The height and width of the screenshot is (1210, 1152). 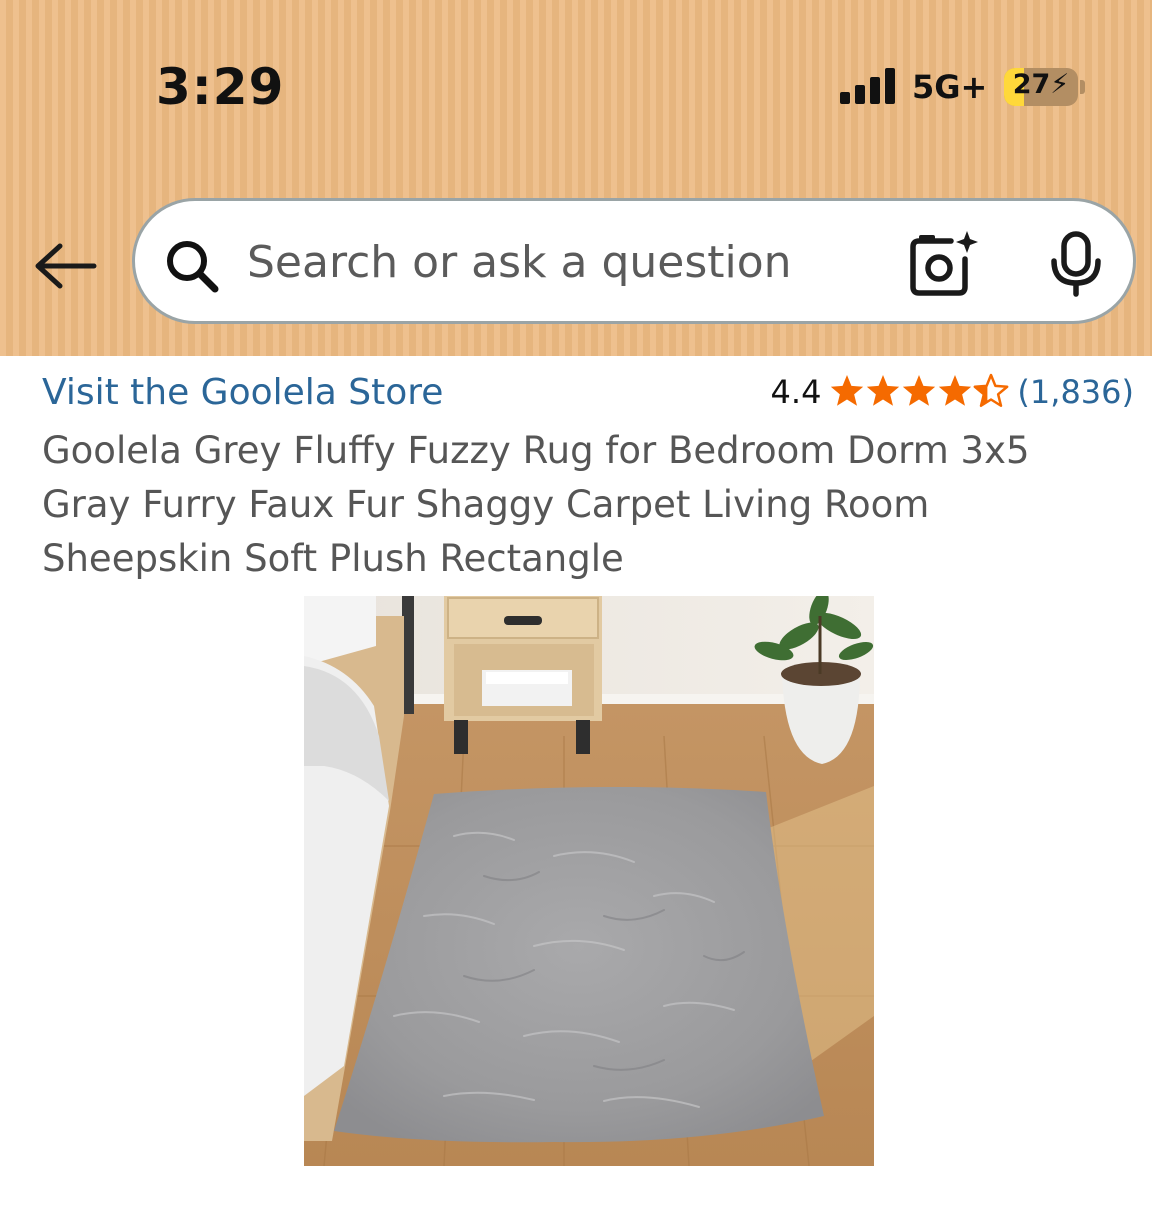 What do you see at coordinates (869, 86) in the screenshot?
I see `signal-strength-icon` at bounding box center [869, 86].